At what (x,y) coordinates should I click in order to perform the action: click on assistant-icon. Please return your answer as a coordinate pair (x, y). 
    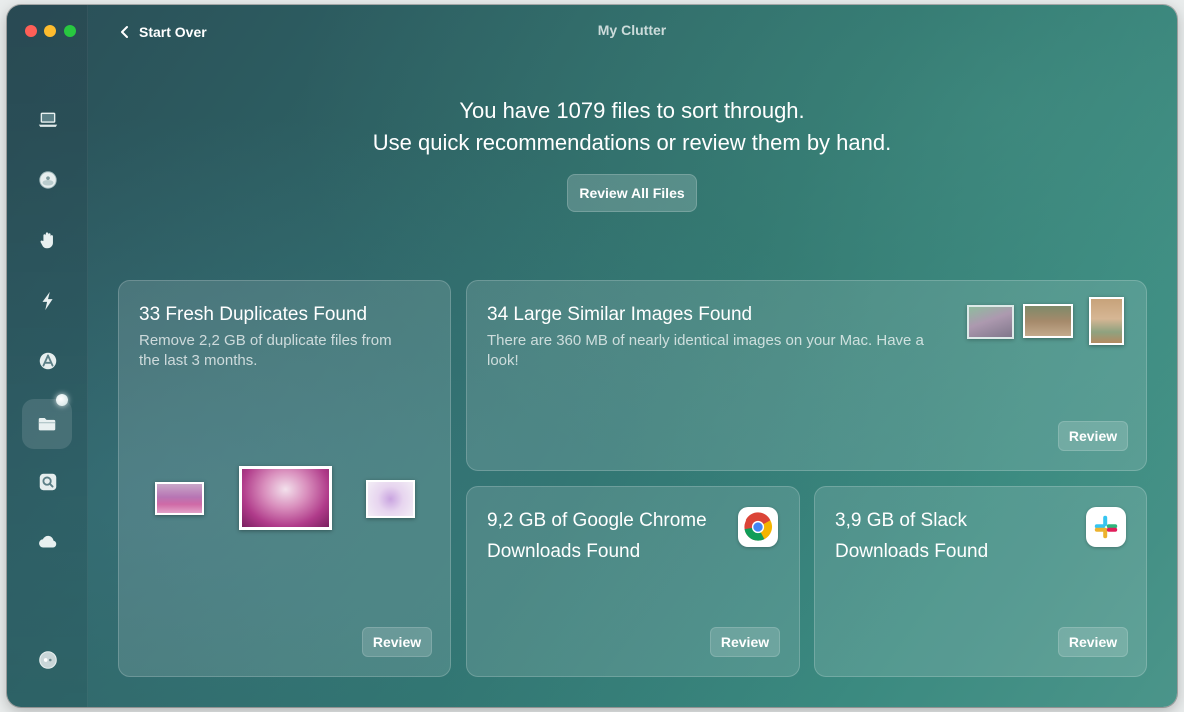
    Looking at the image, I should click on (48, 660).